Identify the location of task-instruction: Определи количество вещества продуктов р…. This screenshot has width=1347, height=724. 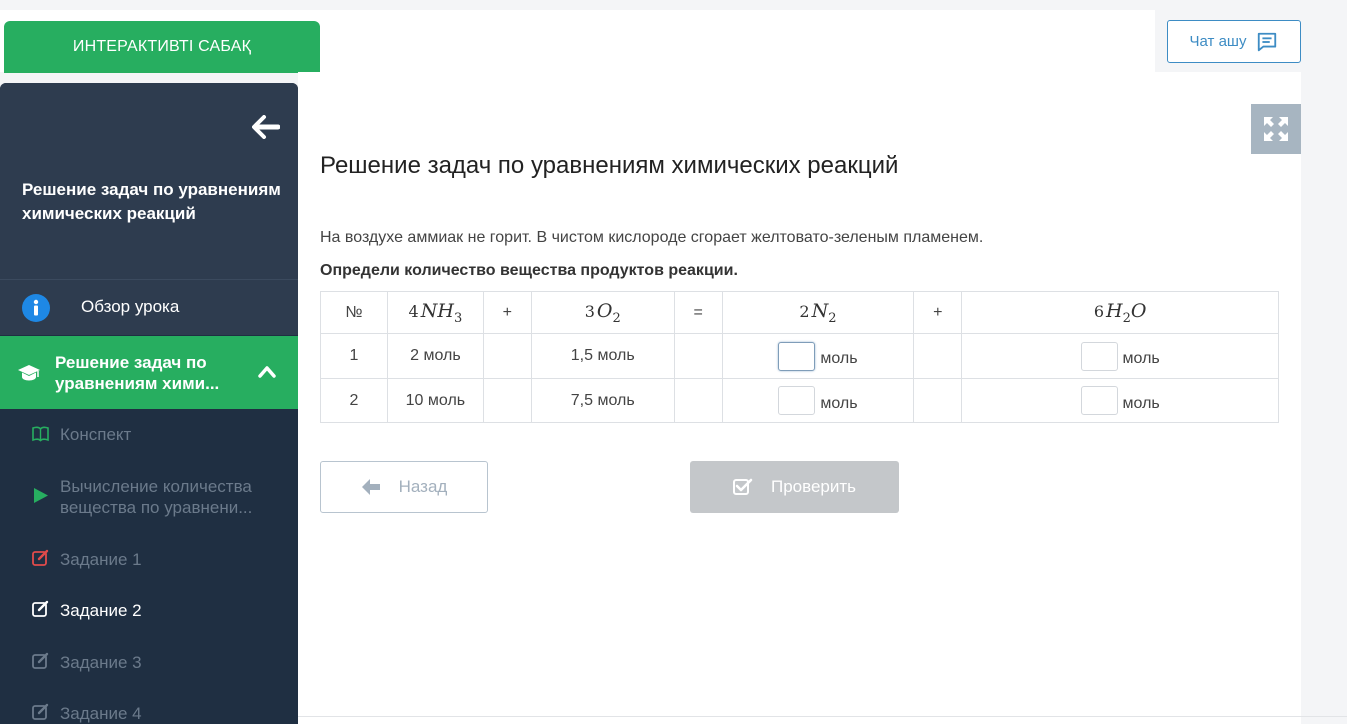
(529, 270).